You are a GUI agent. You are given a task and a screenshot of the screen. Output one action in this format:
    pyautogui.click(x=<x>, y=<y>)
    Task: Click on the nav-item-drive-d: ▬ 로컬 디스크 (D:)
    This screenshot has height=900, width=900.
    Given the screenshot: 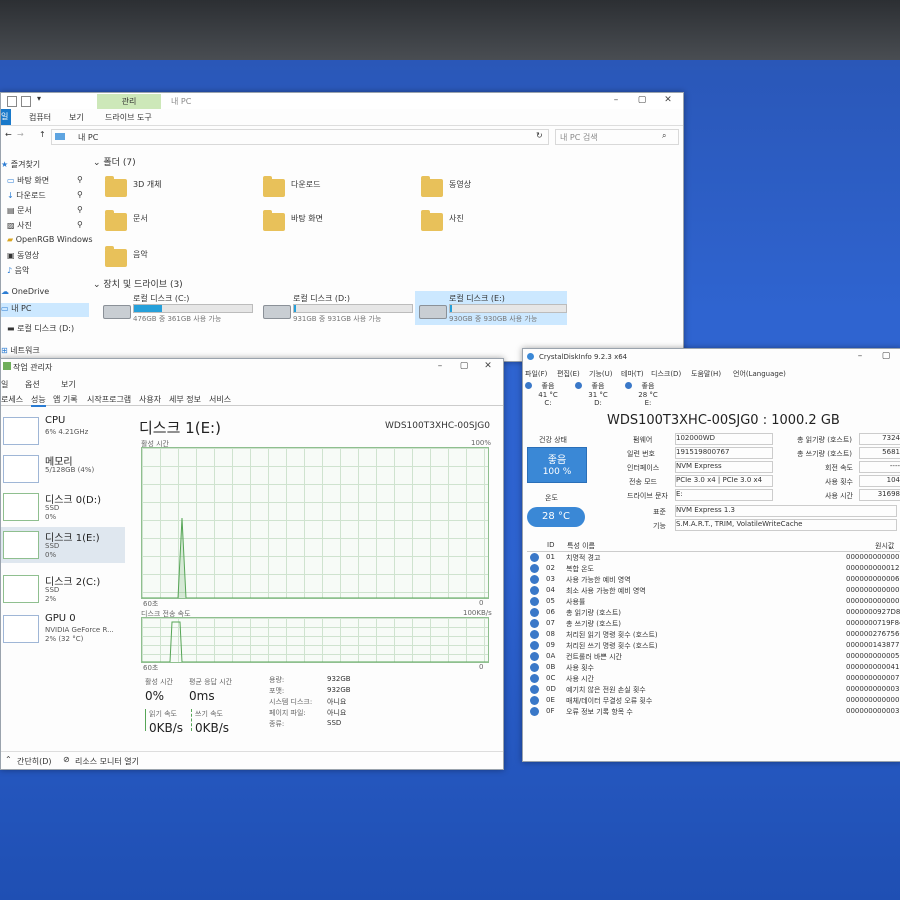 What is the action you would take?
    pyautogui.click(x=40, y=328)
    